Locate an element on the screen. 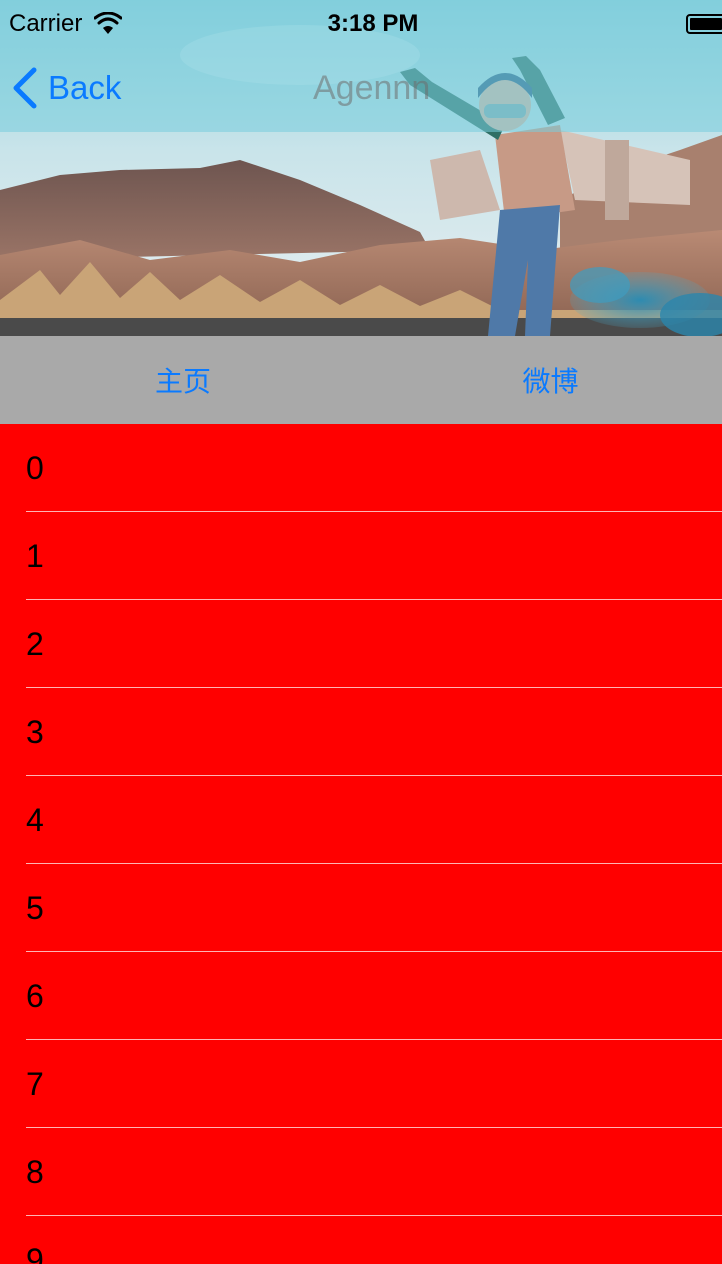 Image resolution: width=722 pixels, height=1264 pixels. segmented-tab-bar: 主页 微博 is located at coordinates (361, 380).